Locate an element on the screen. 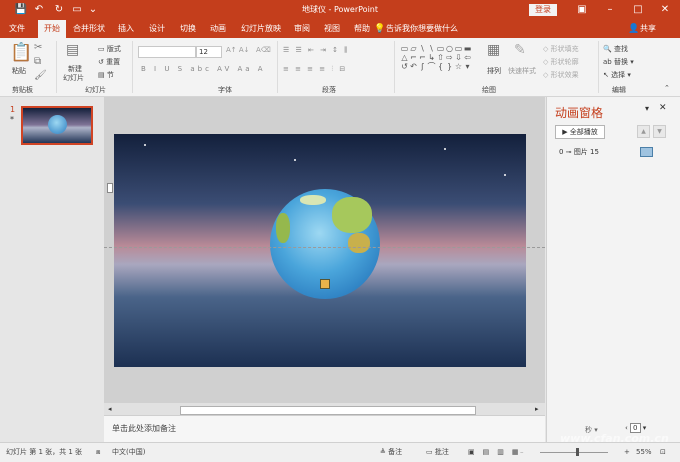  paste-icon: 📋 is located at coordinates (21, 53).